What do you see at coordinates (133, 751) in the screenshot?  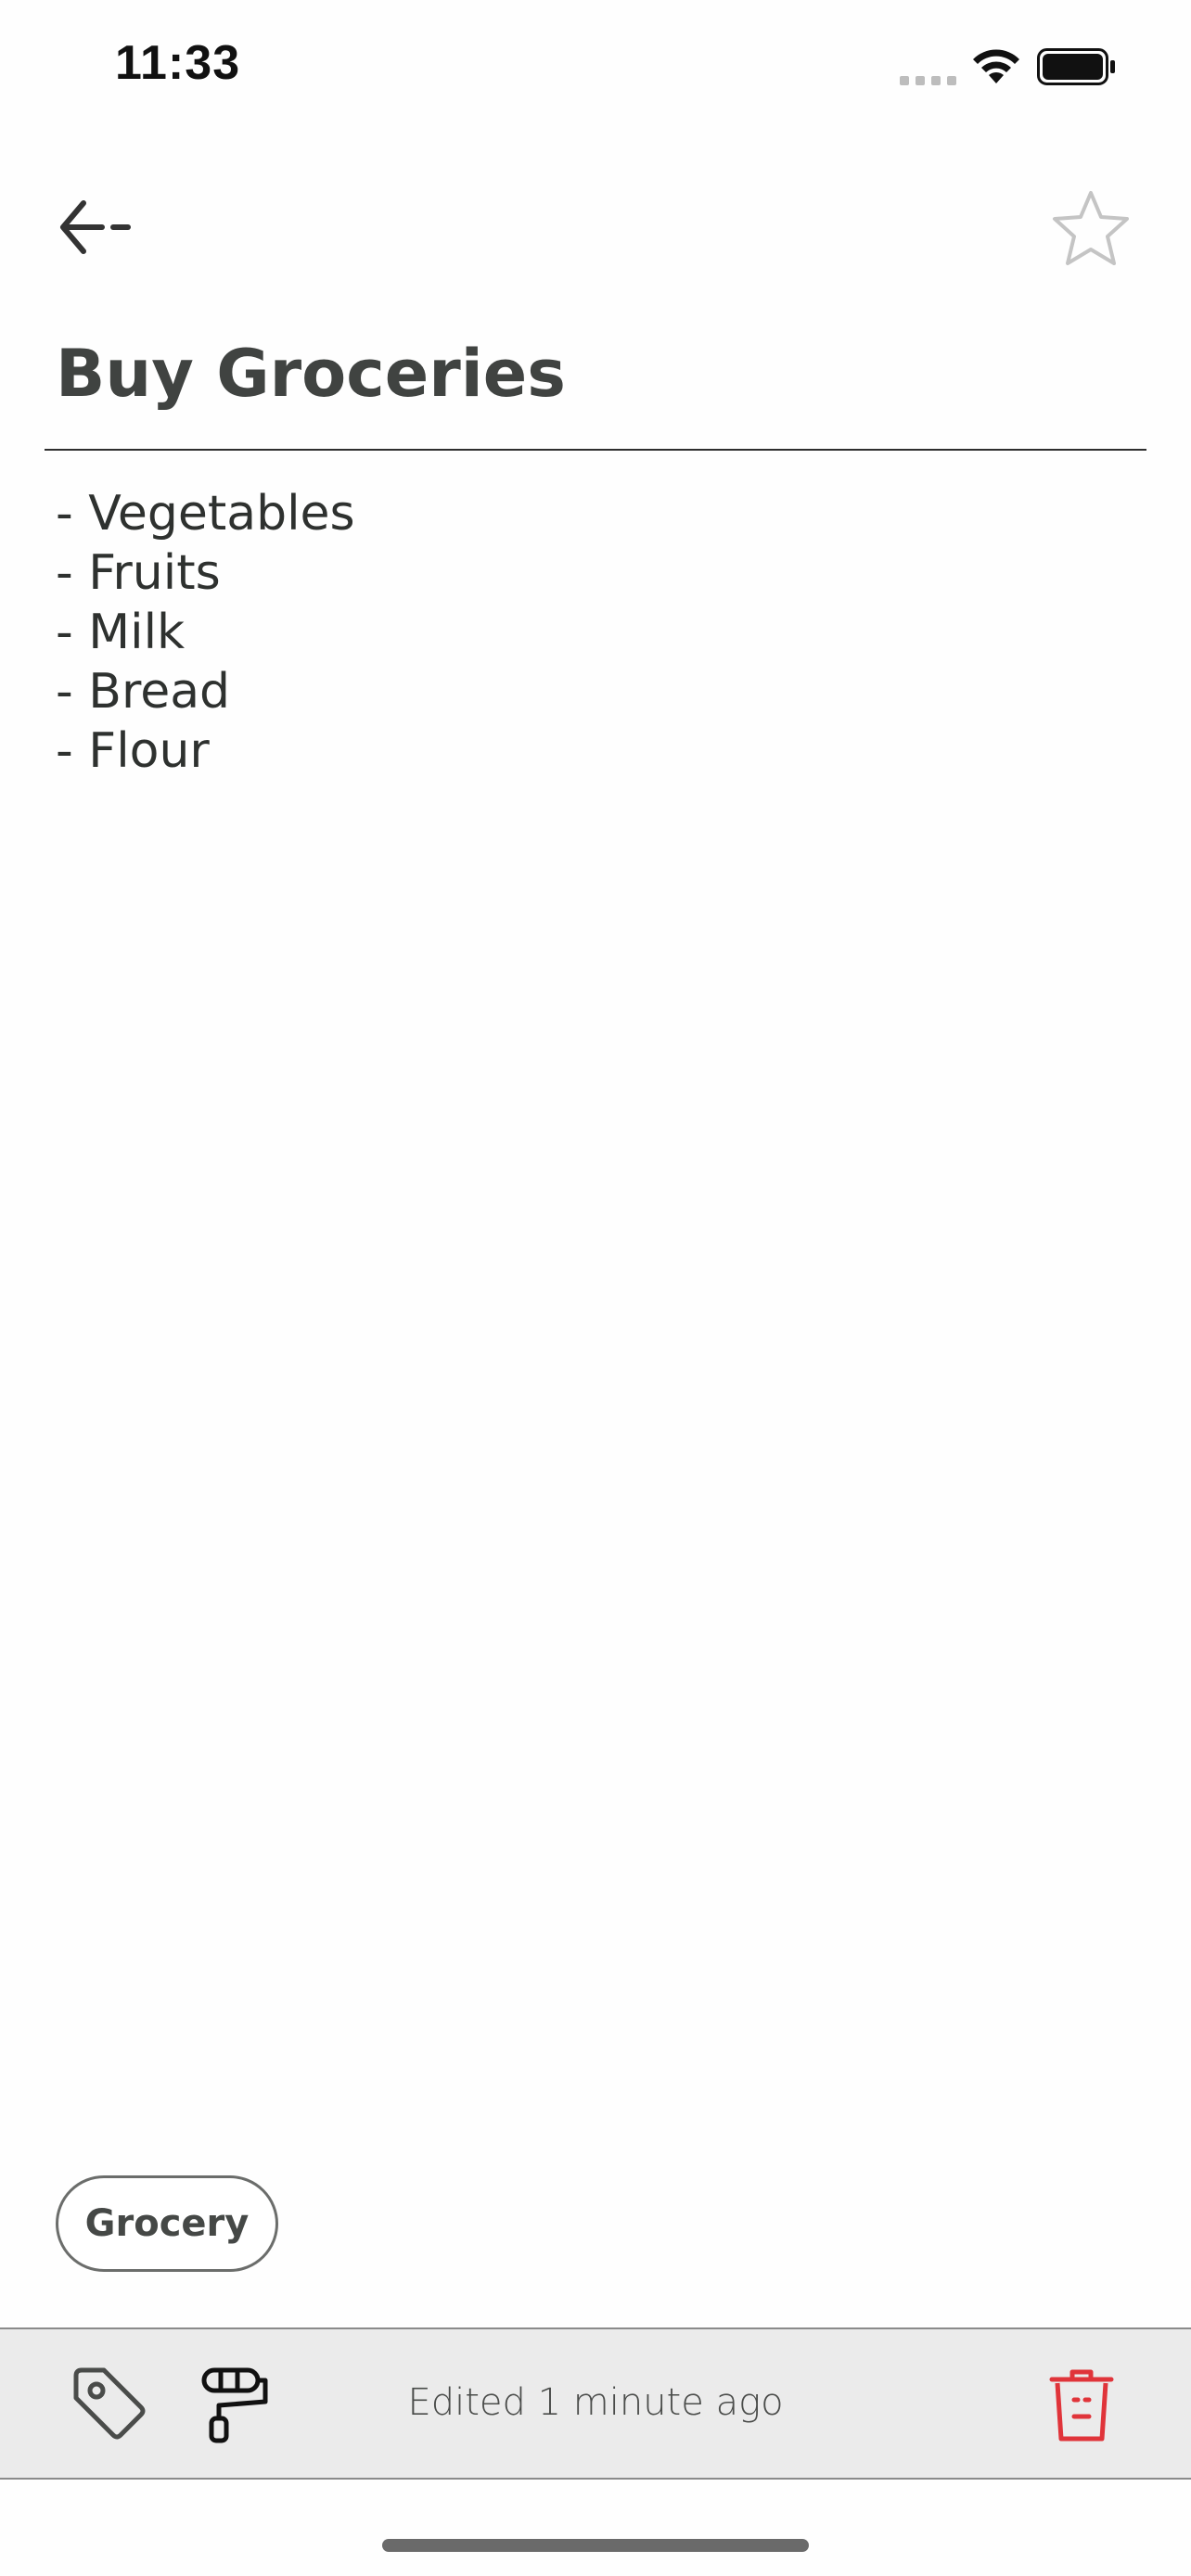 I see `note-line: - Flour` at bounding box center [133, 751].